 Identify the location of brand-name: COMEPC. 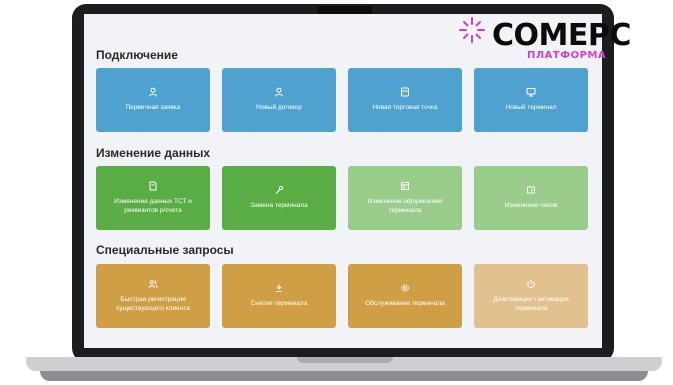
(561, 35).